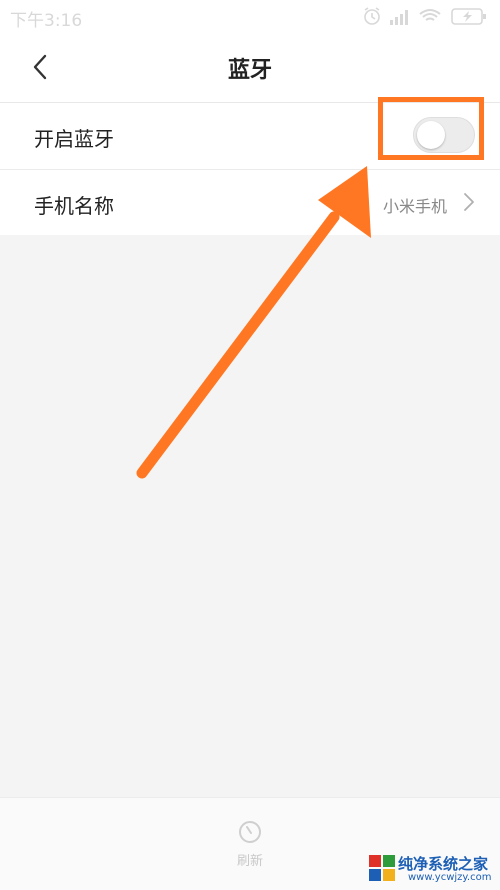 The width and height of the screenshot is (500, 890). I want to click on device-name-value: 小米手机, so click(414, 206).